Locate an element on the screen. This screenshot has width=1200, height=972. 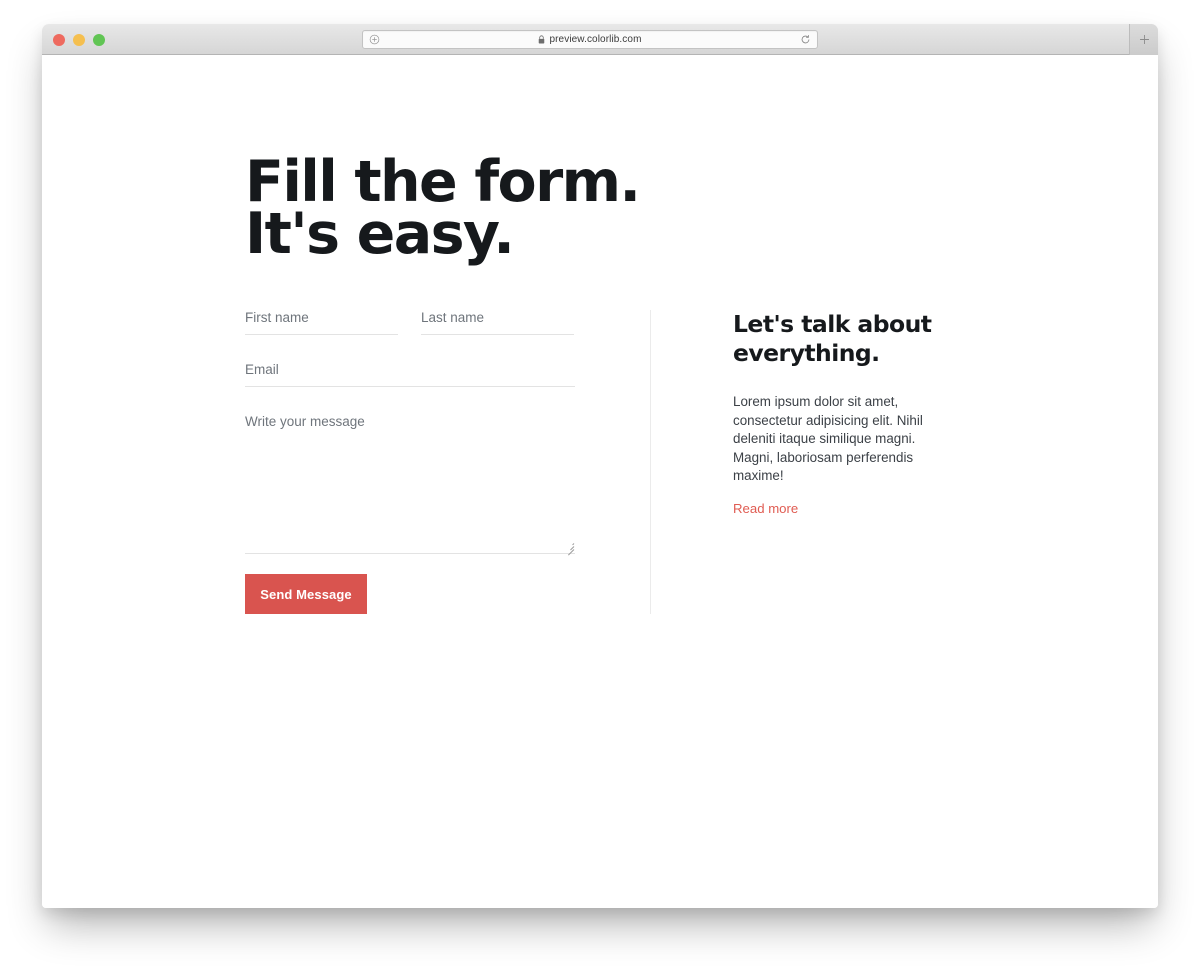
minimize-window-button is located at coordinates (79, 40).